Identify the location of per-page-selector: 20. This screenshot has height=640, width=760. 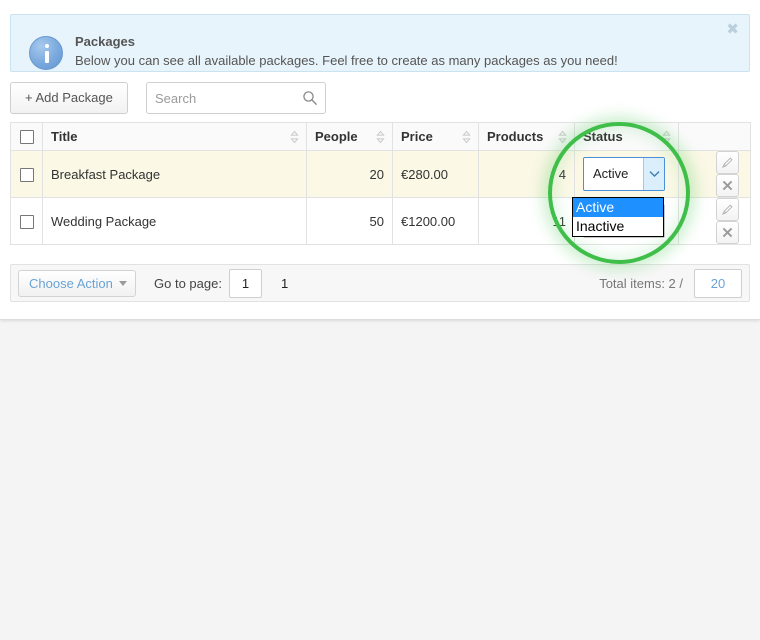
(718, 283).